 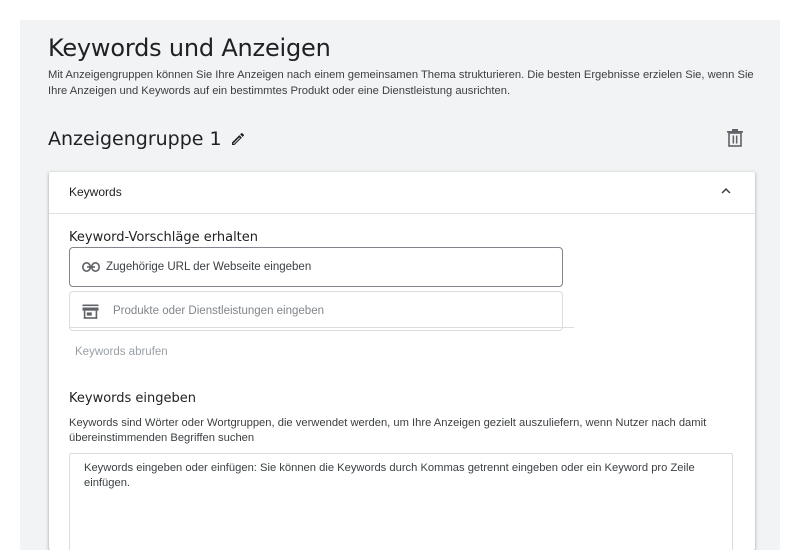 What do you see at coordinates (726, 193) in the screenshot?
I see `chevron-up-icon` at bounding box center [726, 193].